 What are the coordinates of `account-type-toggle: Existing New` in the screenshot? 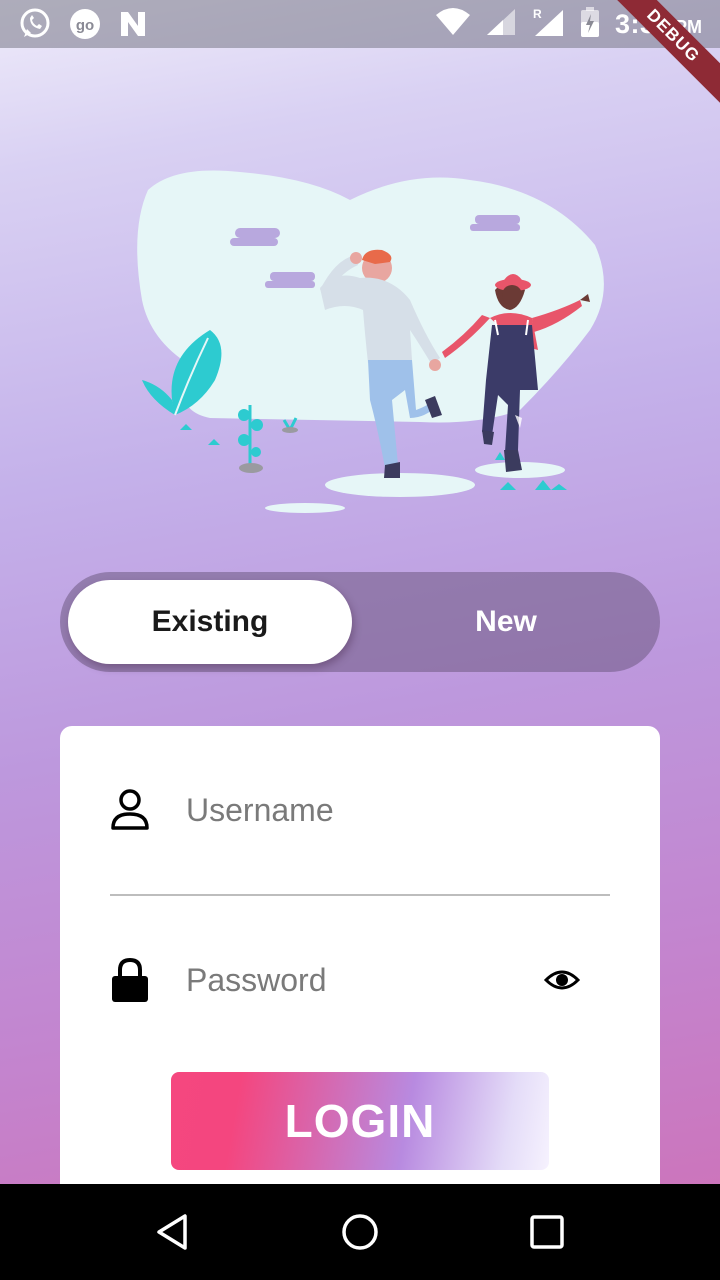 It's located at (360, 622).